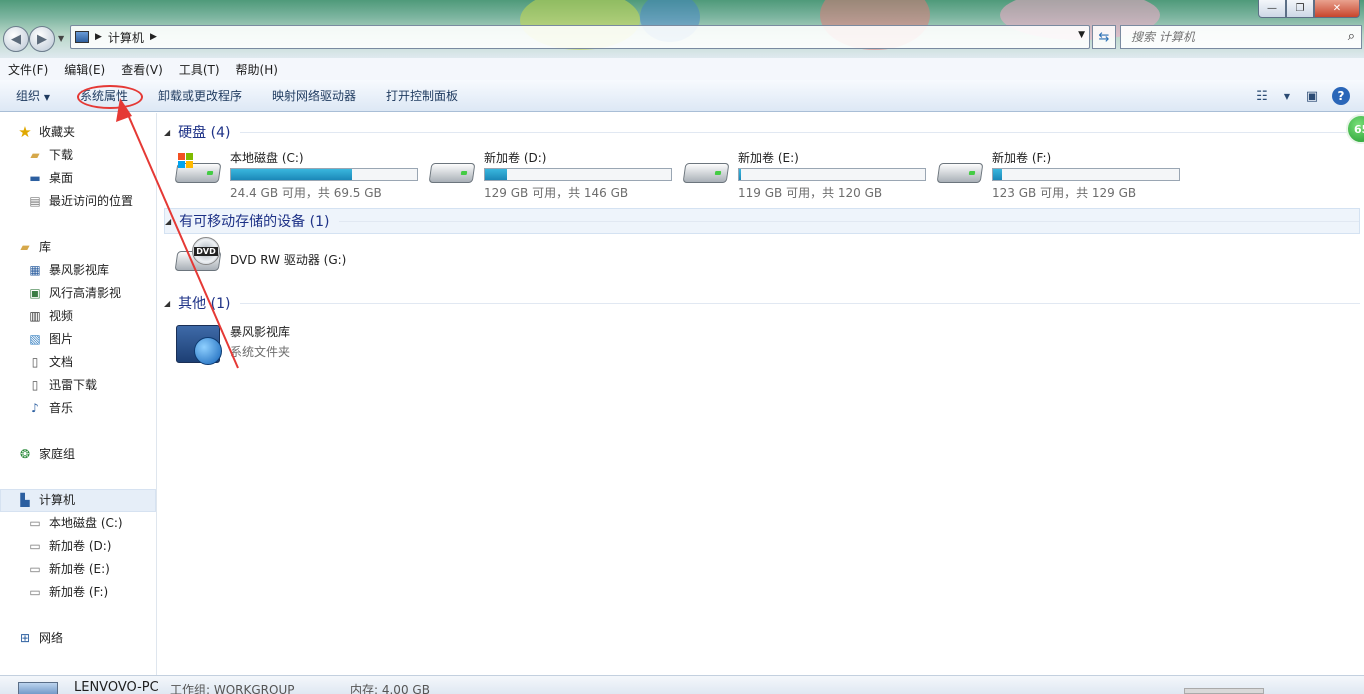 Image resolution: width=1364 pixels, height=694 pixels. I want to click on drive-tile-e: 新加卷 (E:) 119 GB 可用，共 120 GB, so click(804, 175).